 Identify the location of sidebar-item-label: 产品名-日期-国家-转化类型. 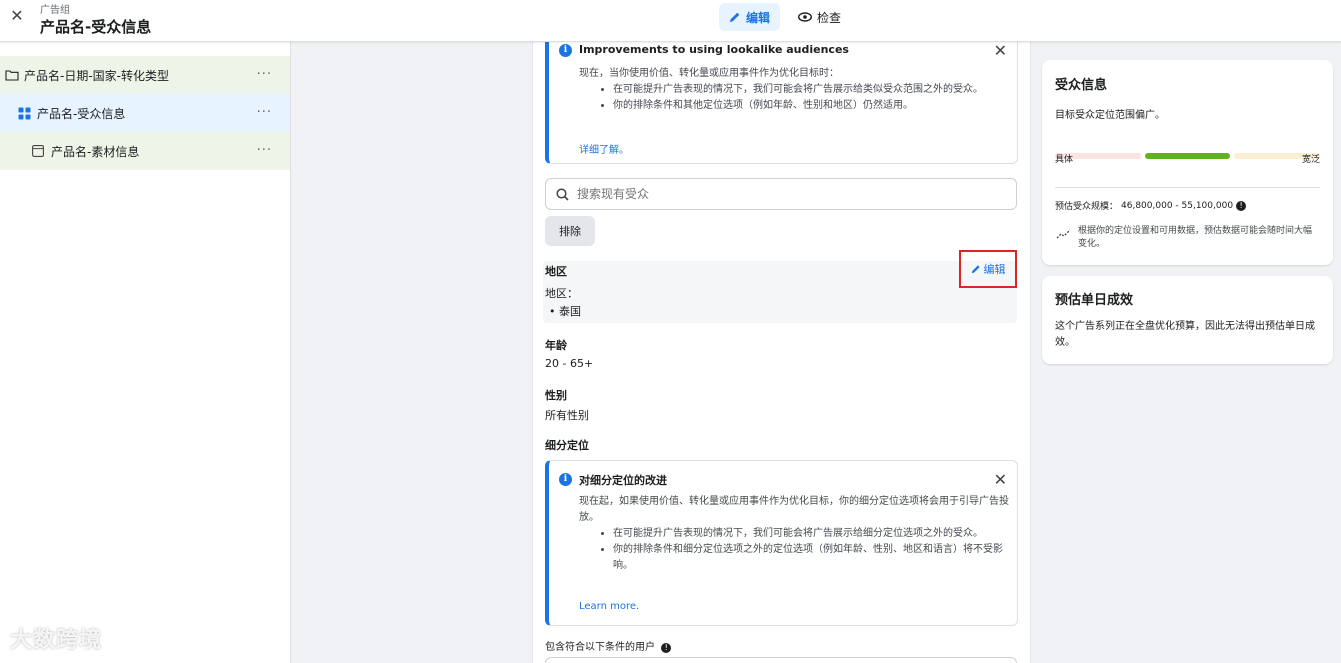
(96, 75).